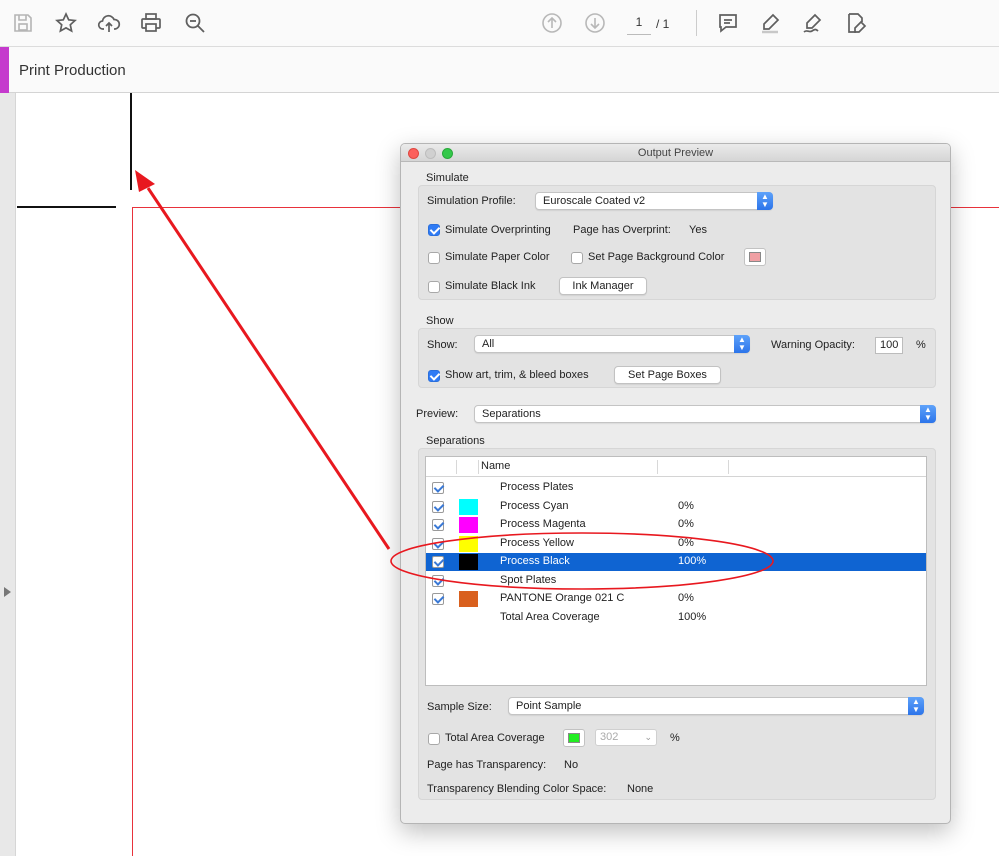 This screenshot has width=999, height=856. Describe the element at coordinates (66, 207) in the screenshot. I see `crop-mark-horizontal` at that location.